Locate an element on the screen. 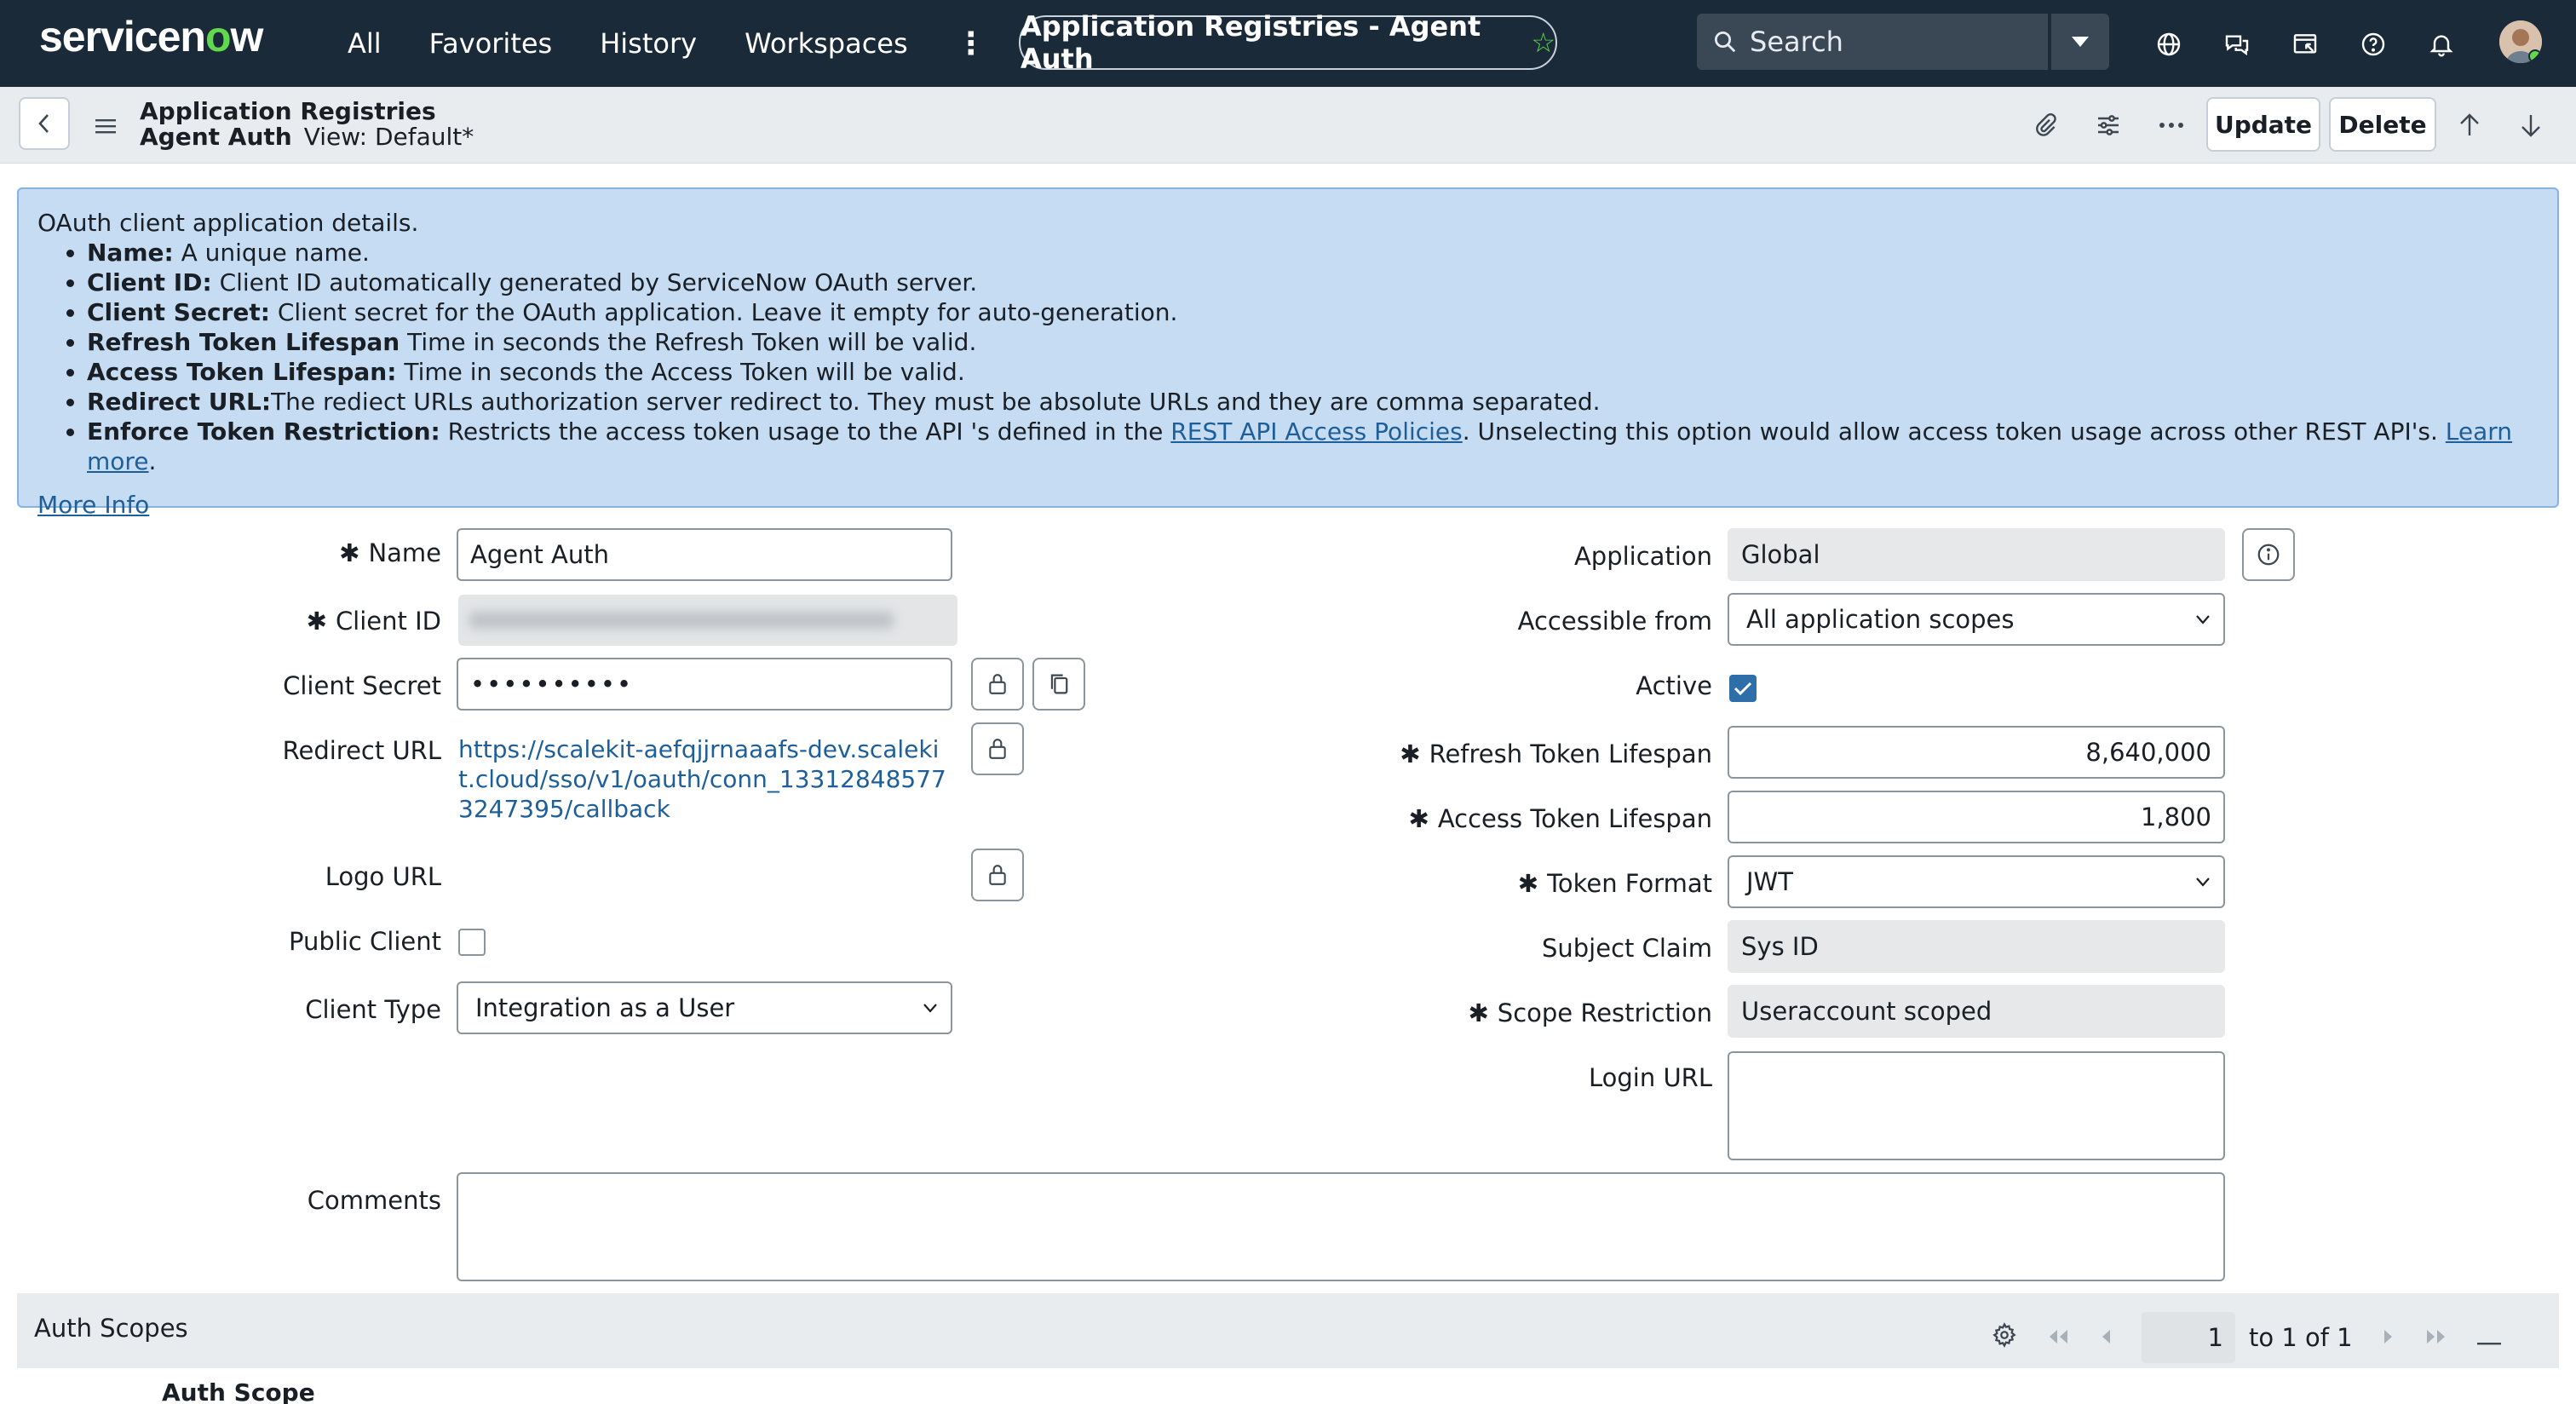 The image size is (2576, 1404). page-title: Application Registries - Agent Auth is located at coordinates (1251, 42).